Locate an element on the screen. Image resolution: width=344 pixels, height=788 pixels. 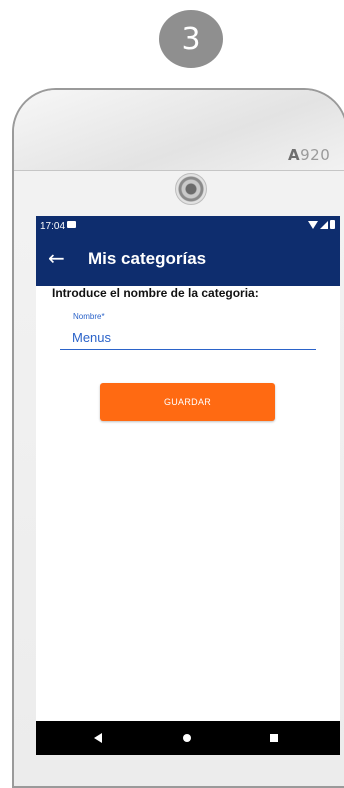
model-prefix: A is located at coordinates (294, 155).